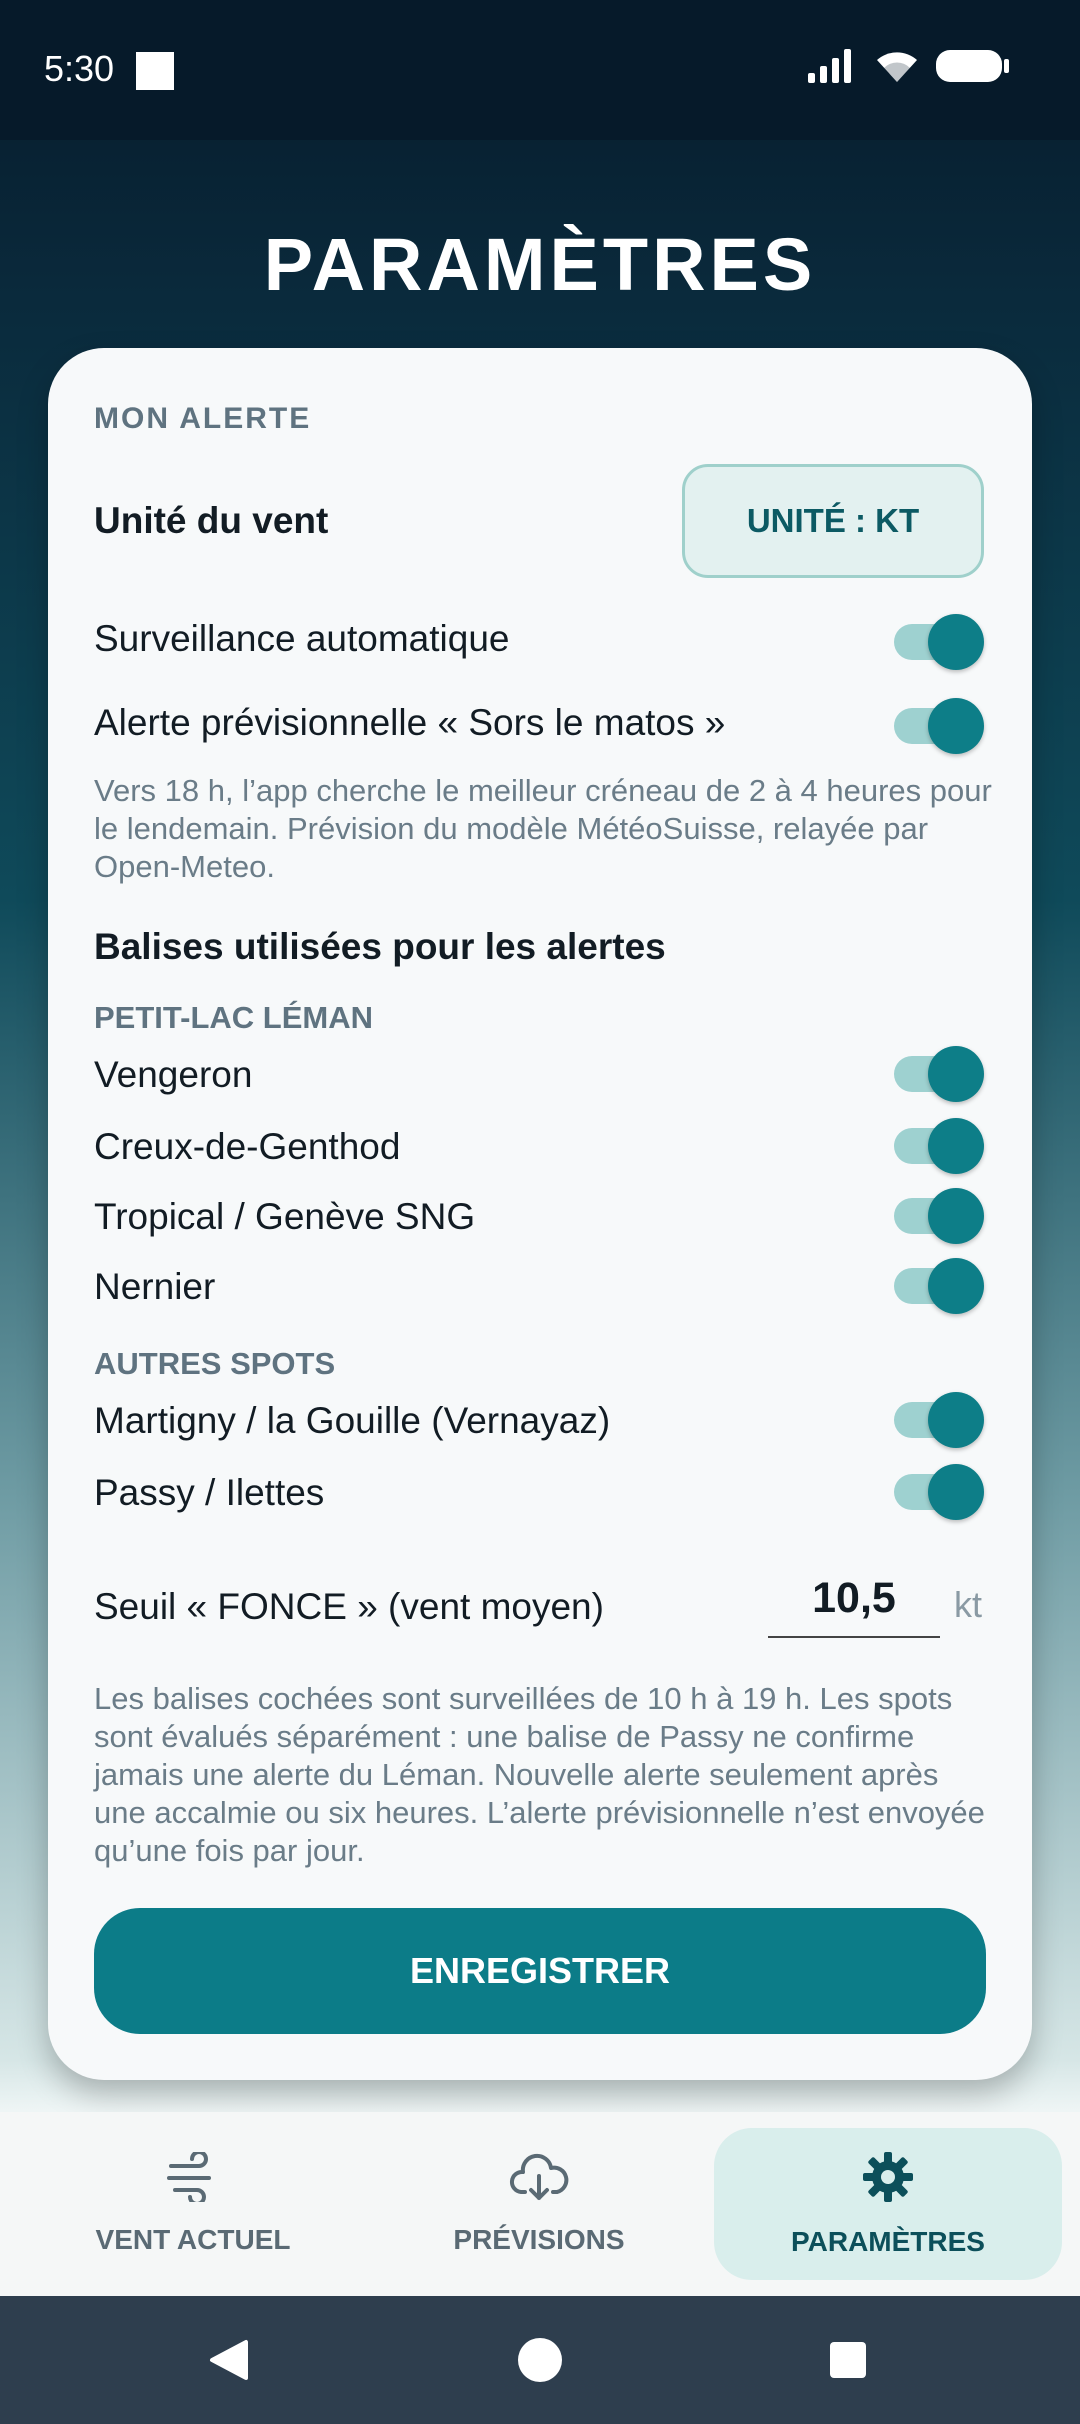 This screenshot has height=2424, width=1080. Describe the element at coordinates (833, 521) in the screenshot. I see `unit-button: UNITÉ : KT` at that location.